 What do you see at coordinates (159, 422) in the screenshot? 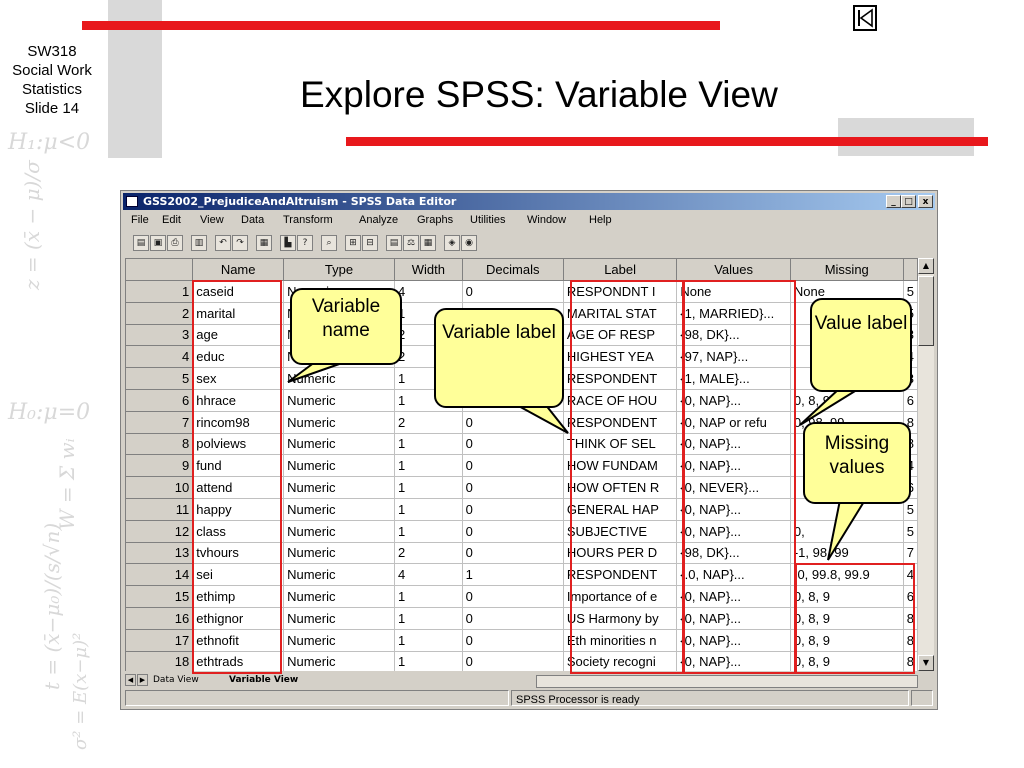
I see `row-number: 7` at bounding box center [159, 422].